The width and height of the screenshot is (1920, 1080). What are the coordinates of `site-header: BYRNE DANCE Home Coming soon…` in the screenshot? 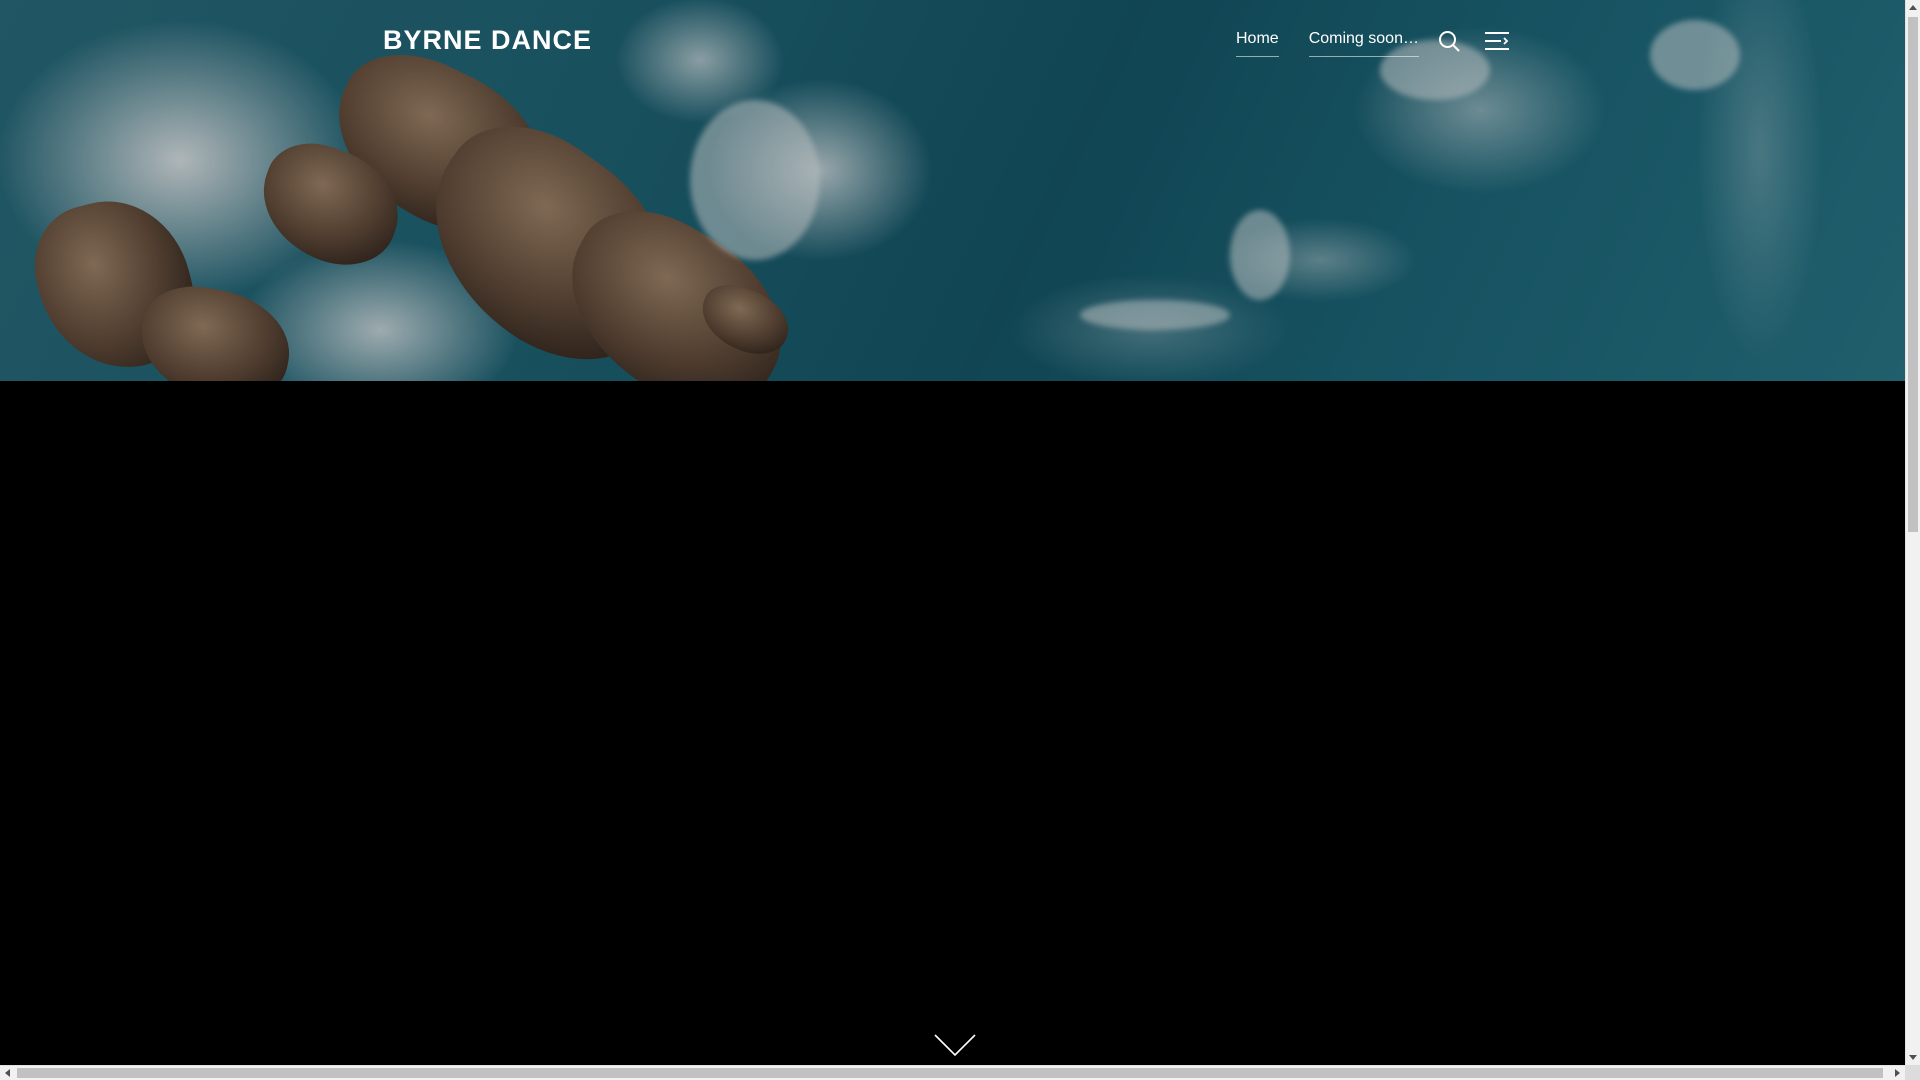 It's located at (952, 43).